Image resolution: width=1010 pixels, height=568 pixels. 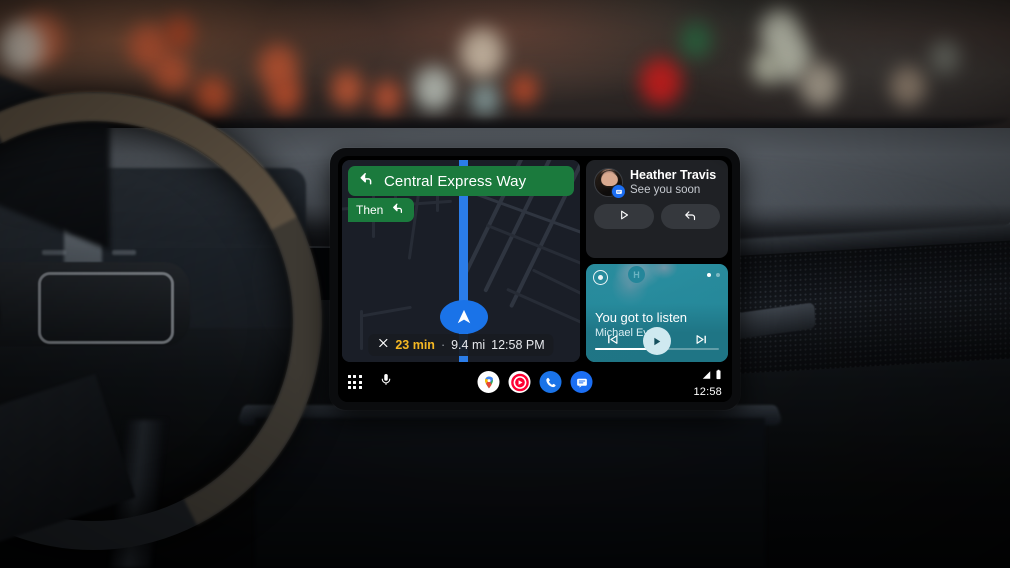 I want to click on reply-message-button, so click(x=690, y=217).